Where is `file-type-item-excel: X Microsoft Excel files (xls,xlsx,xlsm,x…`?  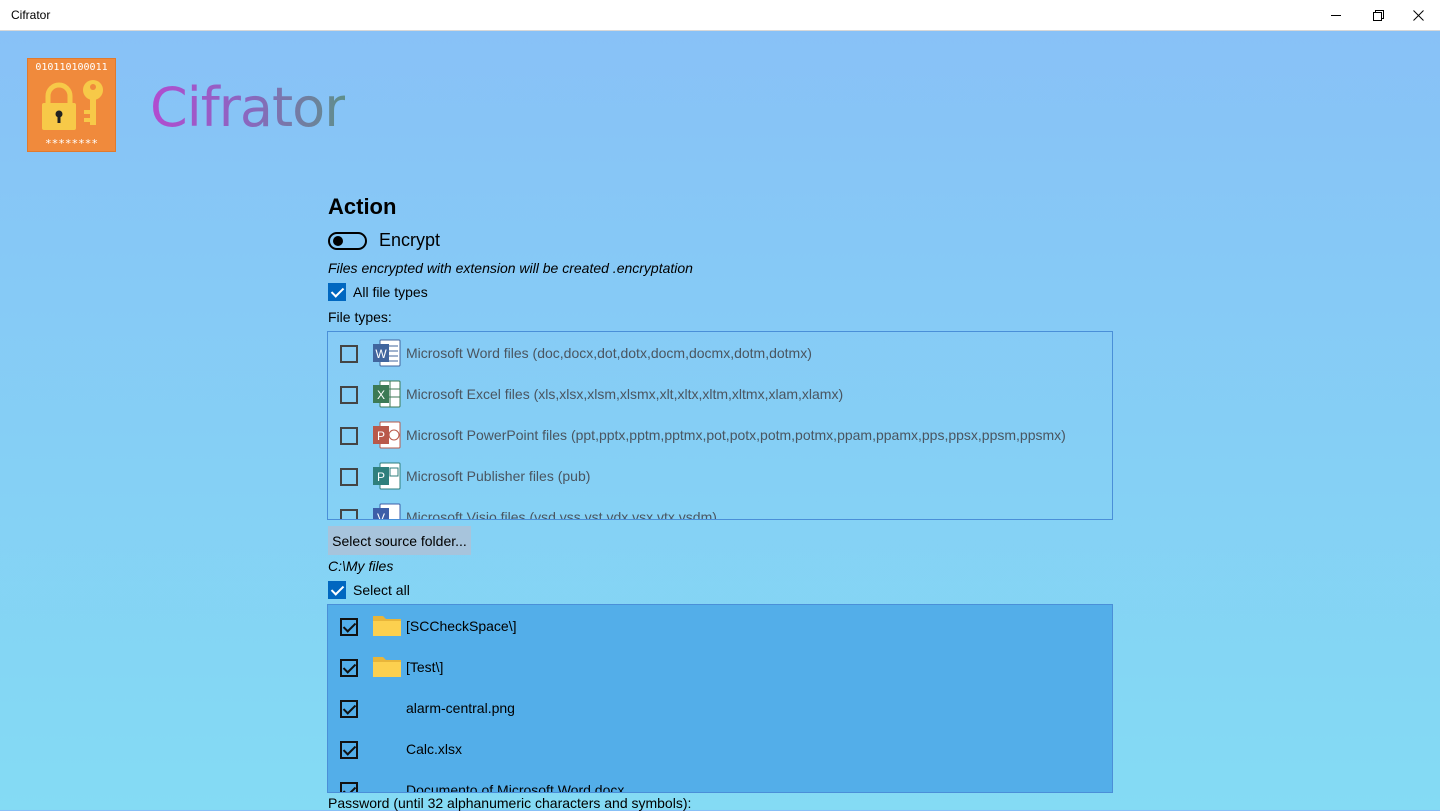
file-type-item-excel: X Microsoft Excel files (xls,xlsx,xlsm,x… is located at coordinates (720, 394).